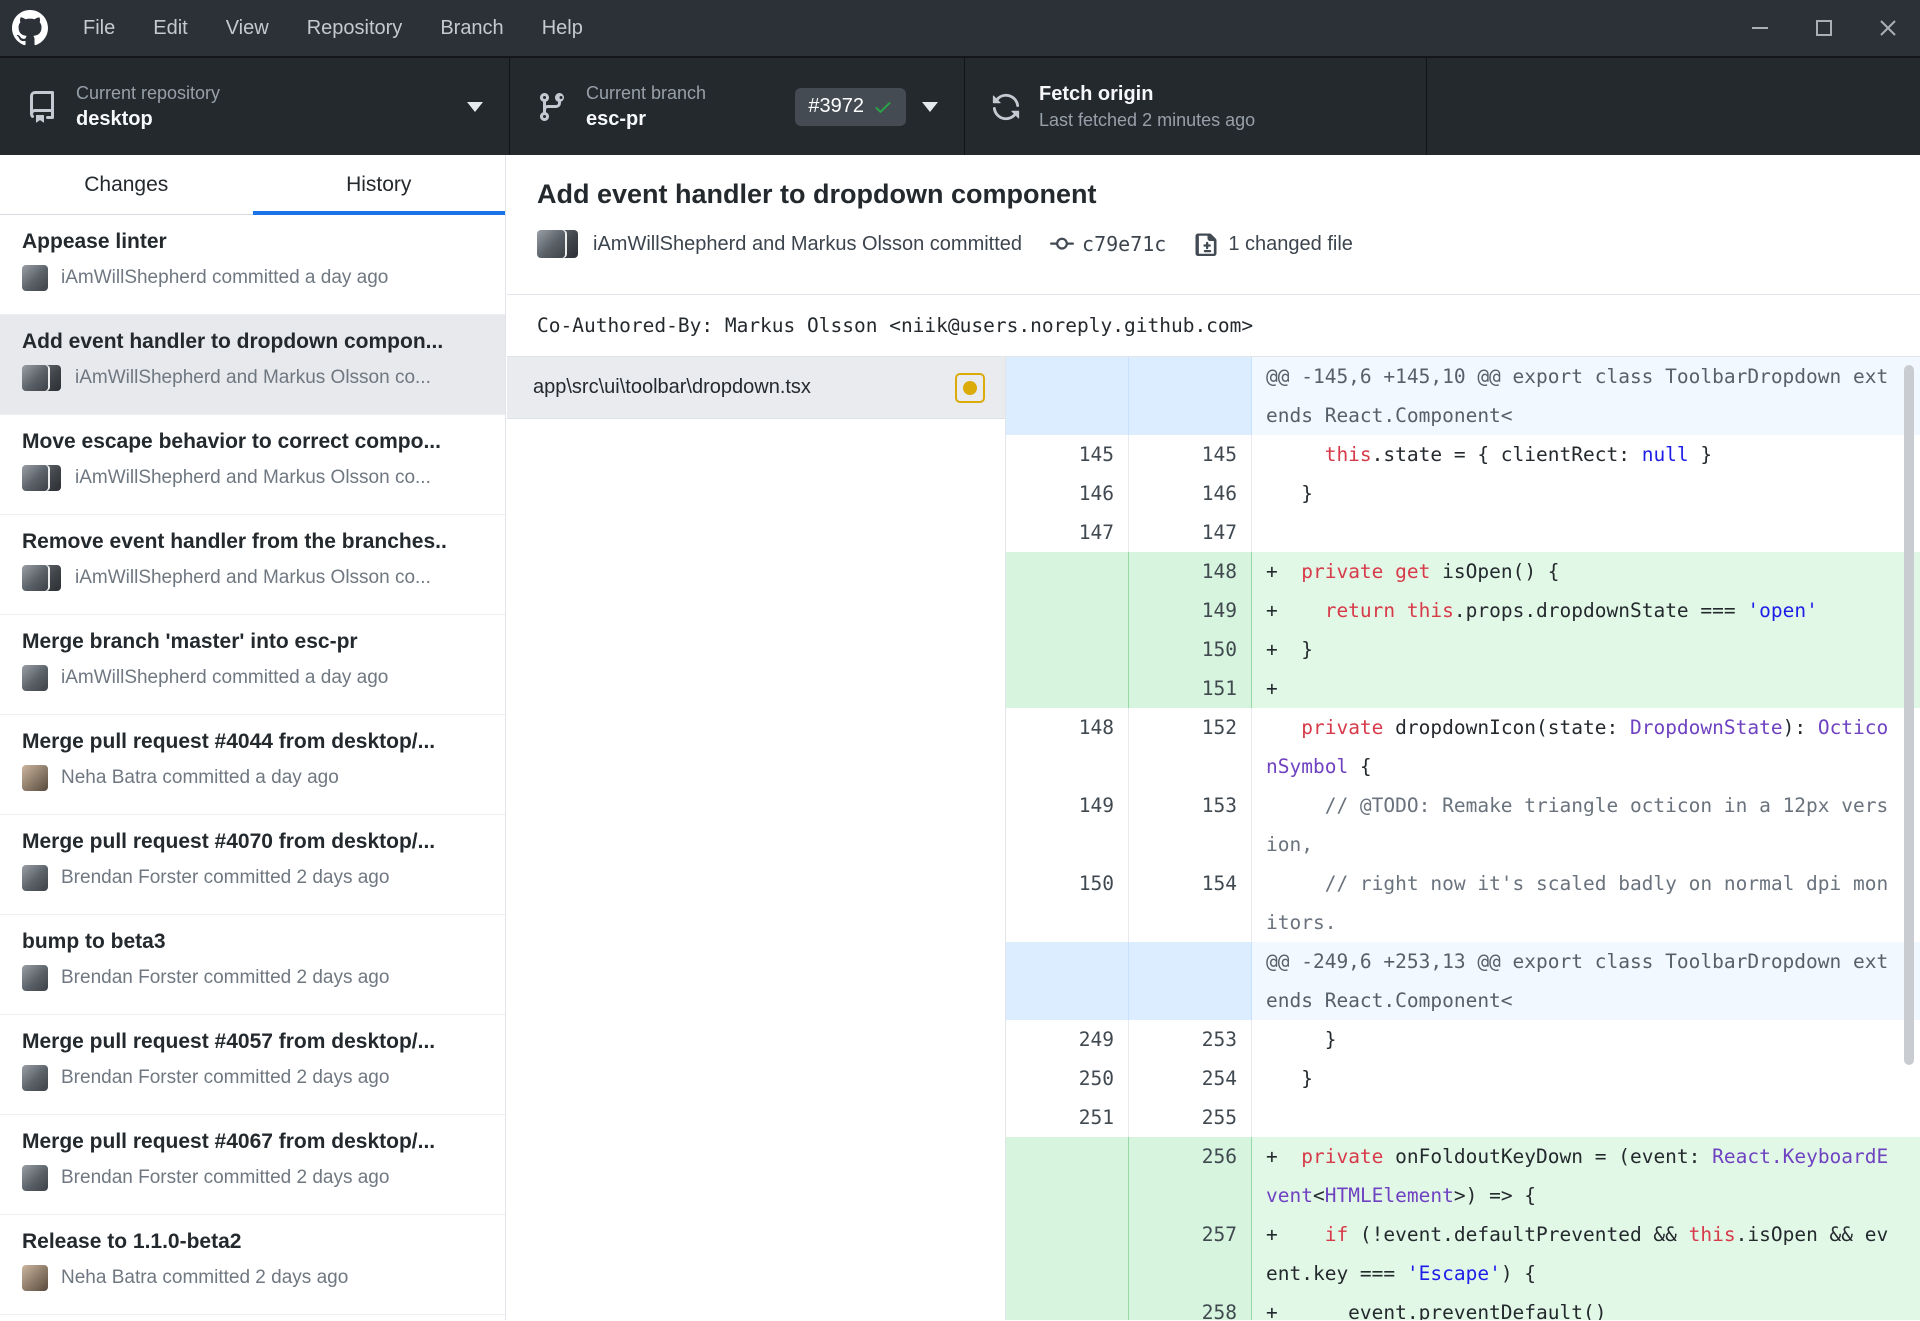 The height and width of the screenshot is (1321, 1920). I want to click on byline-text: Brendan Forster committed 2 days ago, so click(225, 1177).